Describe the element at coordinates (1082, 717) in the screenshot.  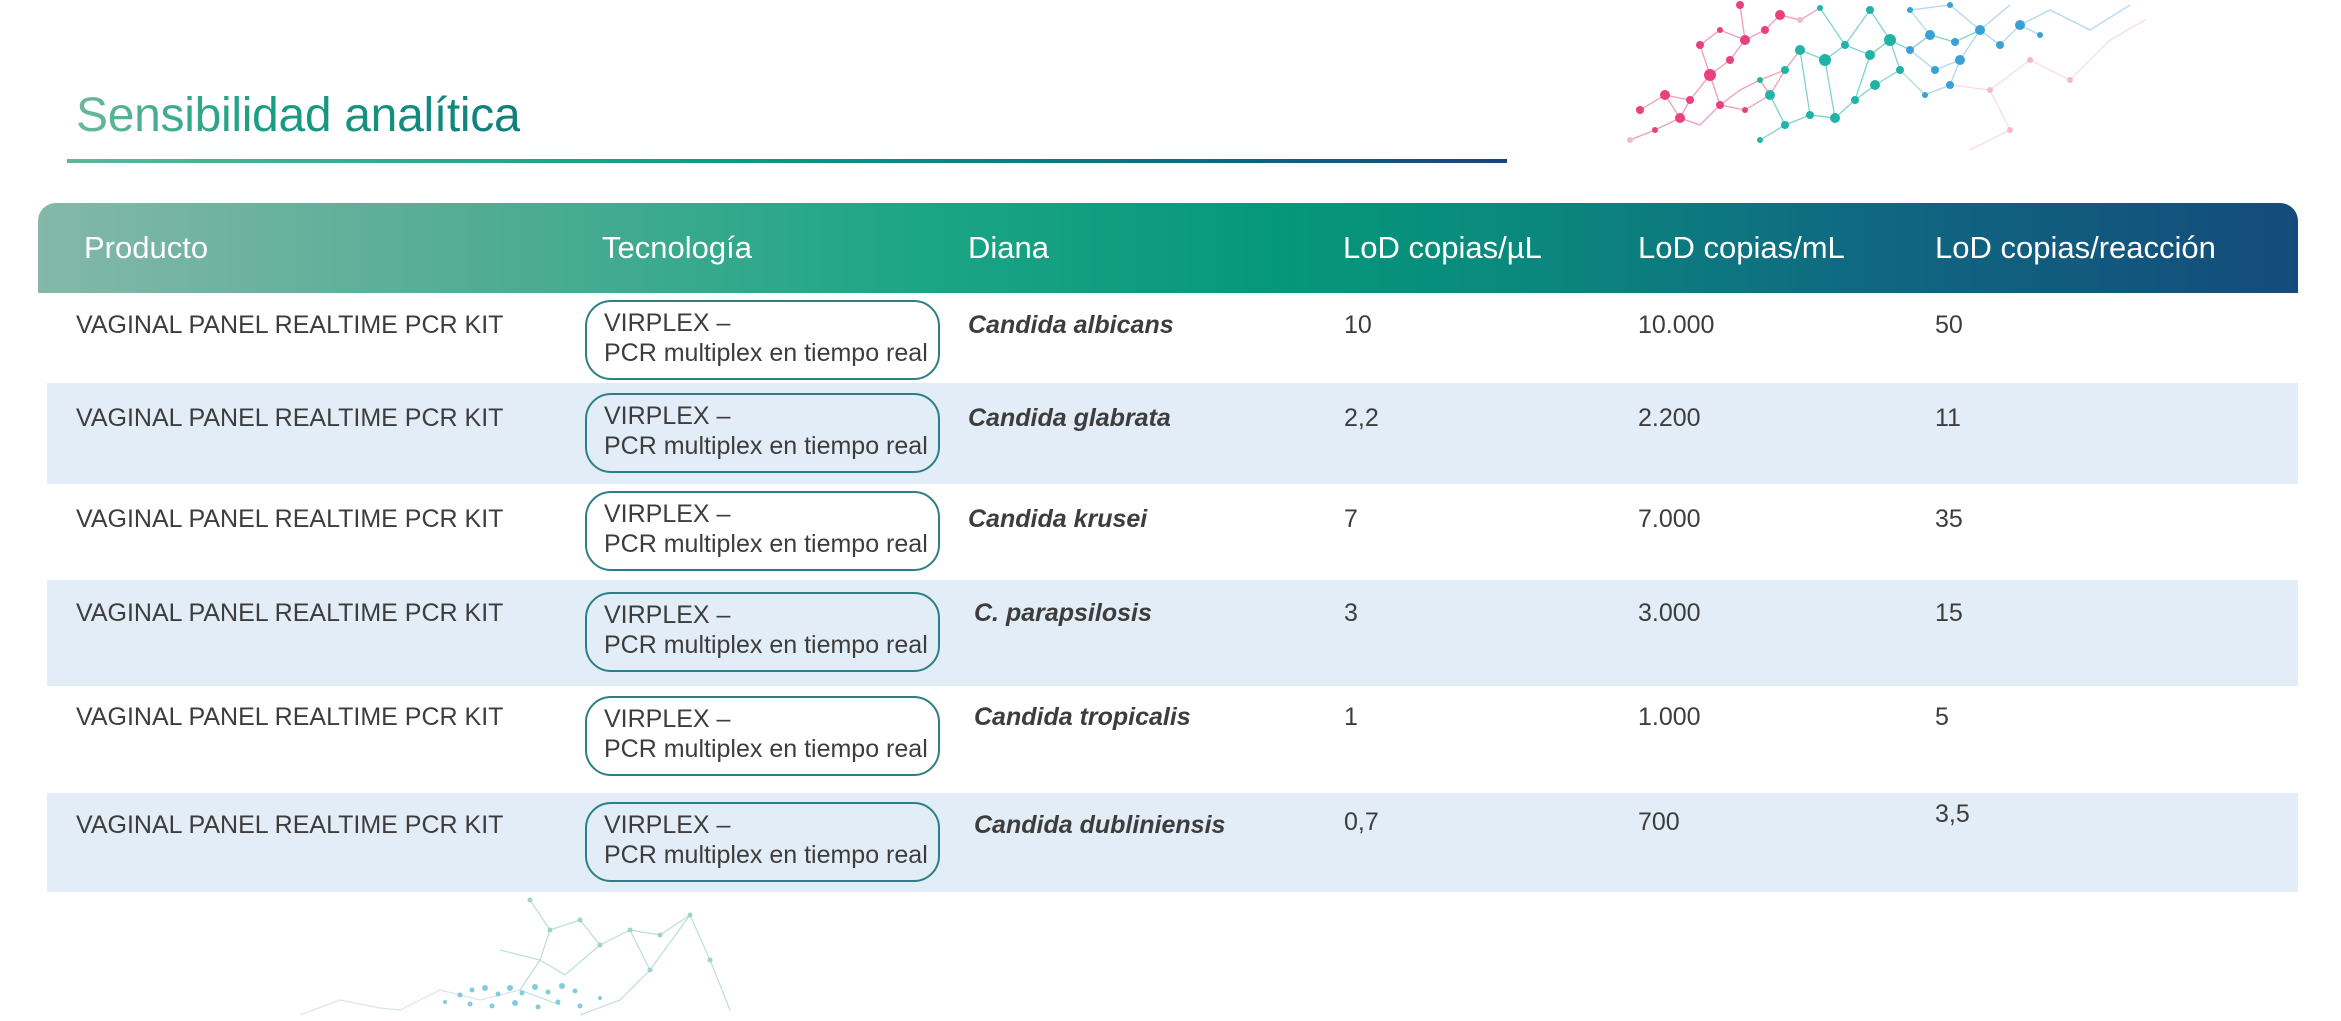
I see `target-cell: Candida tropicalis` at that location.